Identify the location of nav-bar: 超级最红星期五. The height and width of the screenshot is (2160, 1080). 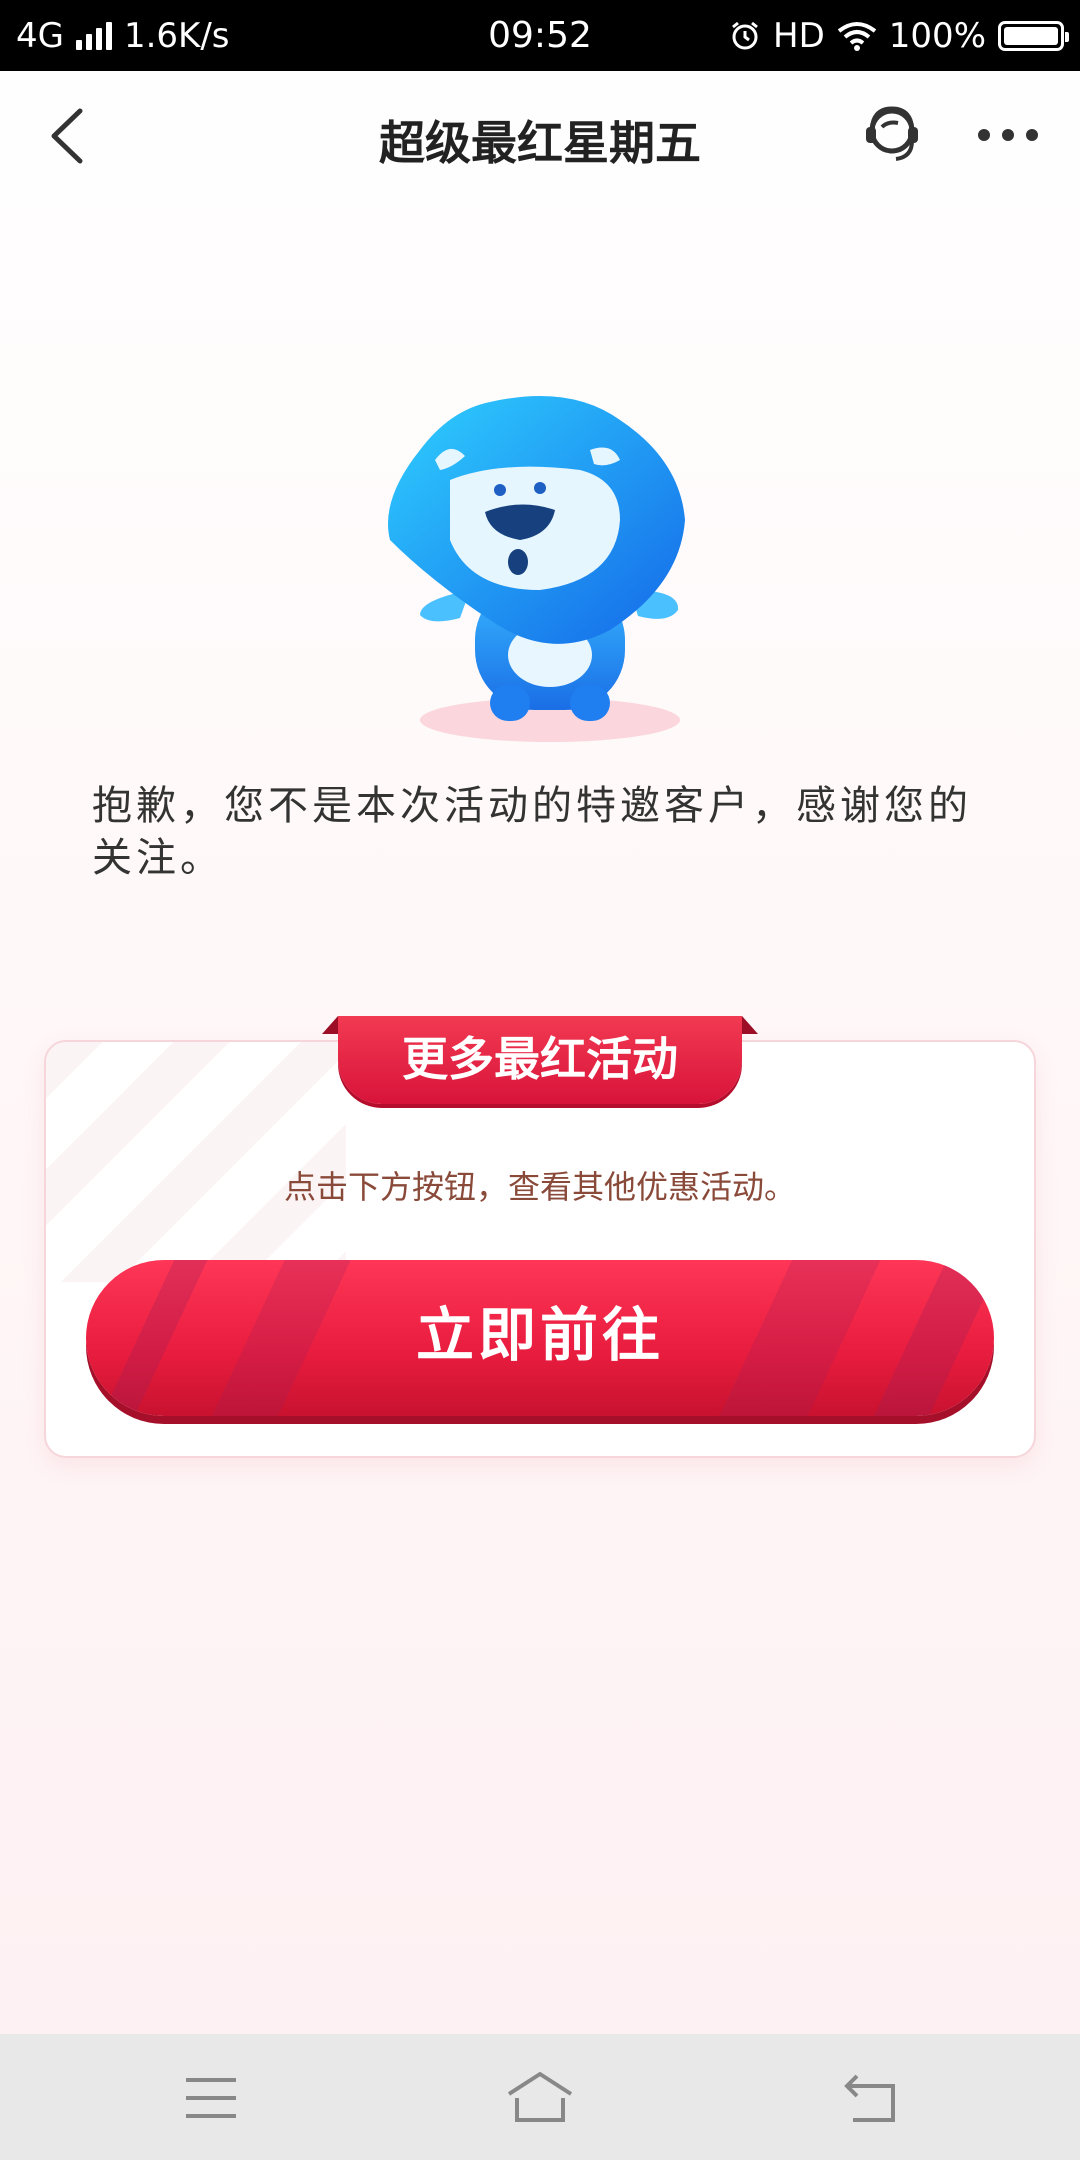
(540, 136).